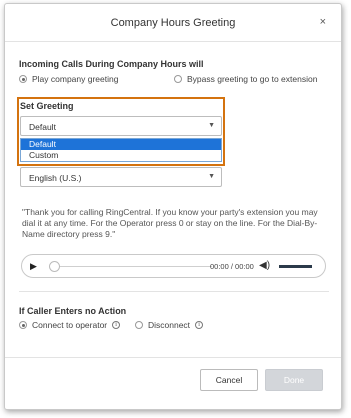 This screenshot has width=351, height=418. I want to click on dropdown-option-custom: Custom, so click(121, 155).